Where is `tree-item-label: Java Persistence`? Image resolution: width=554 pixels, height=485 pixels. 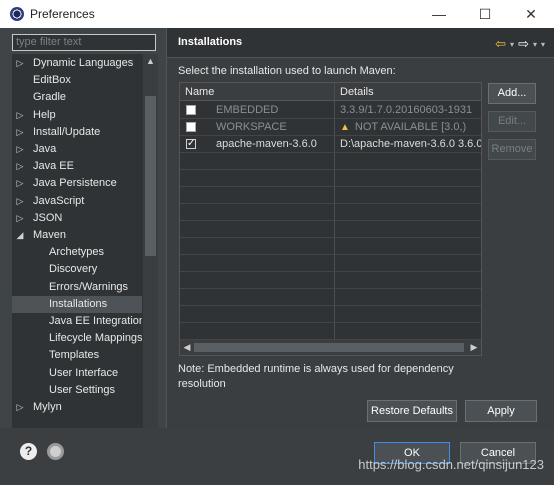
tree-item-label: Java Persistence is located at coordinates (75, 183).